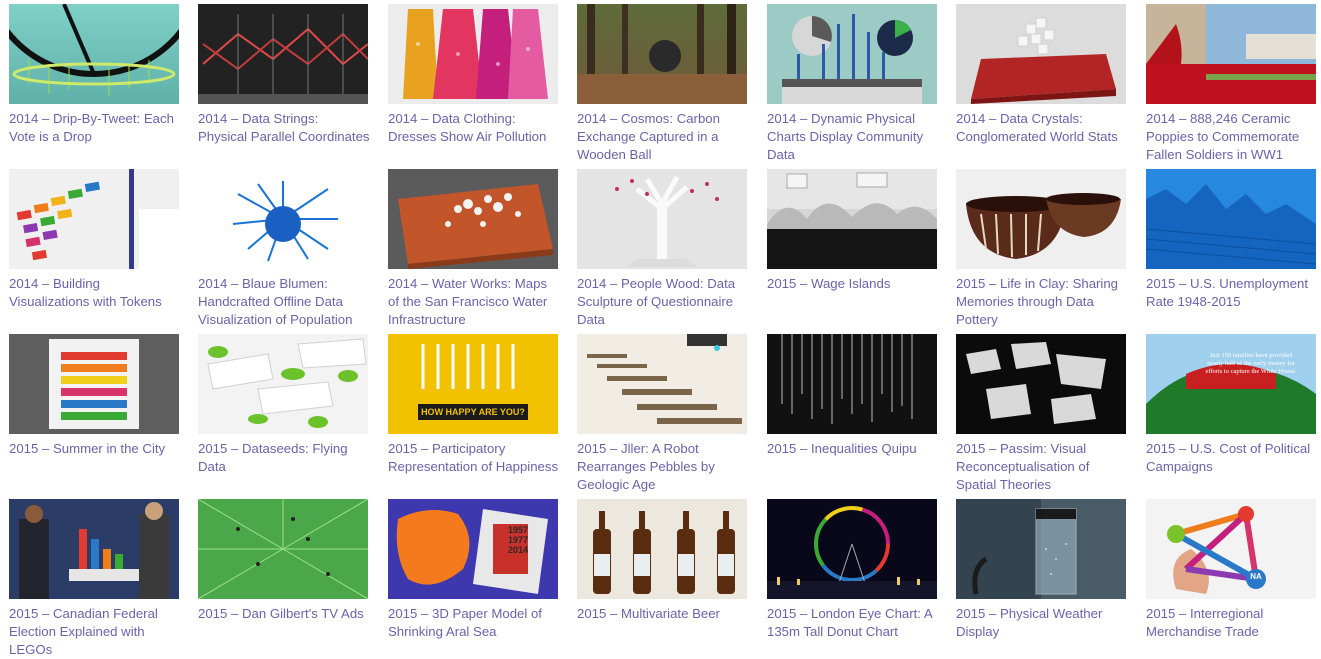 This screenshot has width=1321, height=659. What do you see at coordinates (1227, 292) in the screenshot?
I see `item-caption: 2015 – U.S. Unemployment Rate 1948-2015` at bounding box center [1227, 292].